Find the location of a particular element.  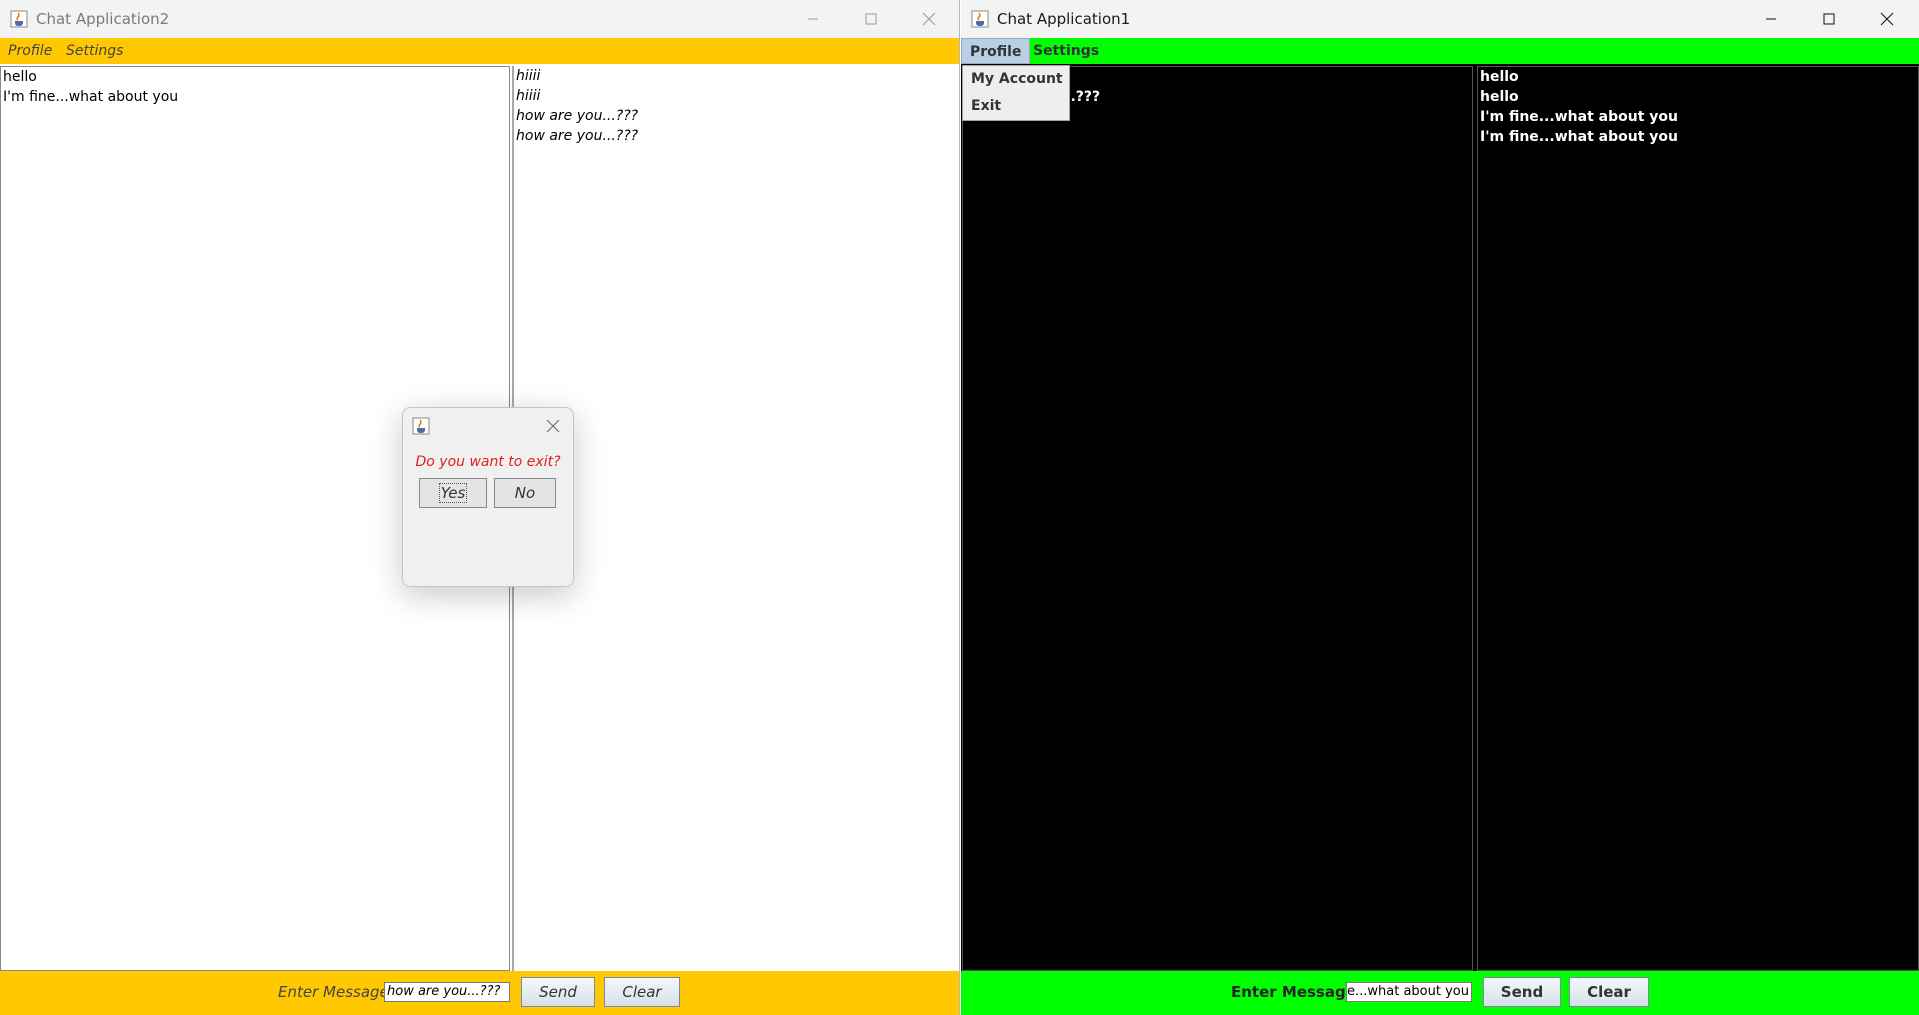

message-input: how are you...??? is located at coordinates (447, 992).